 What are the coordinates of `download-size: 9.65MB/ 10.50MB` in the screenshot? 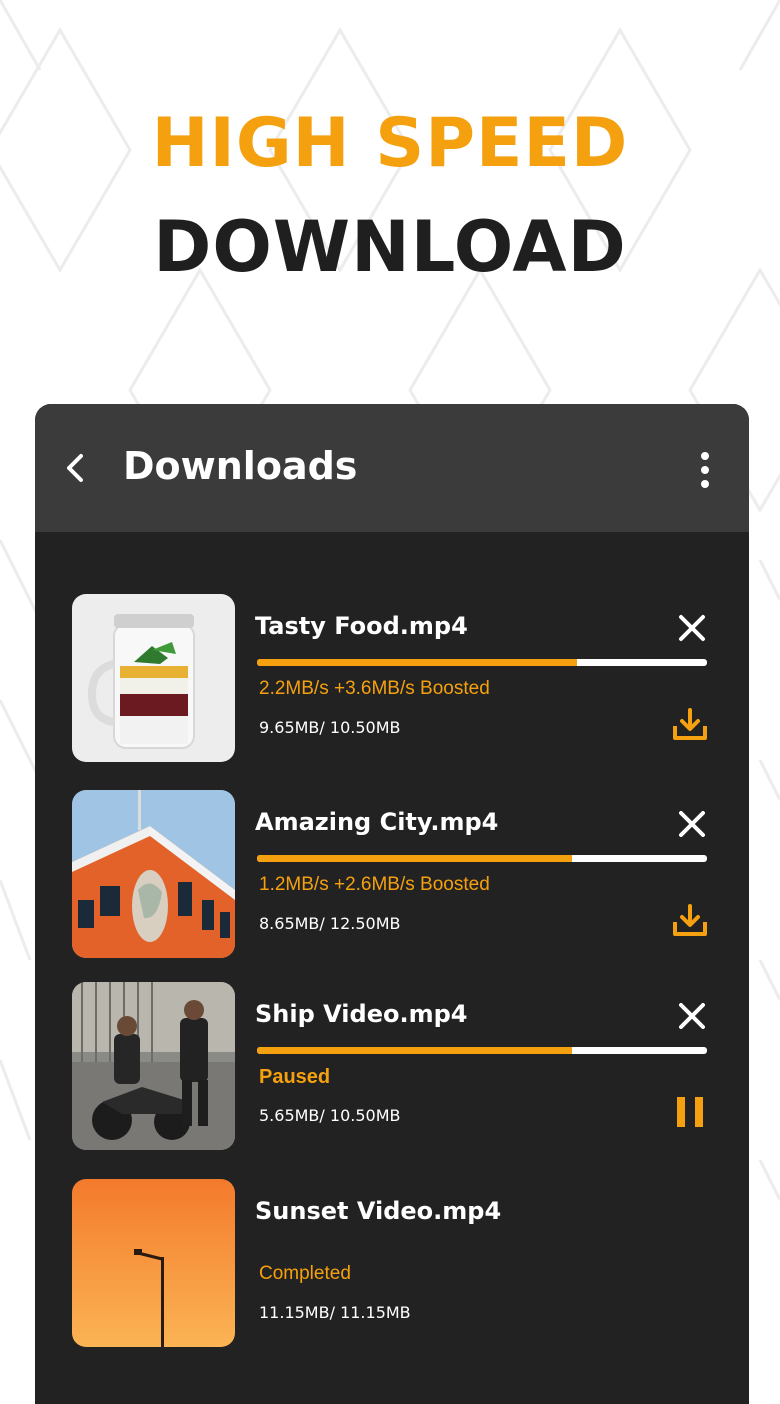 It's located at (330, 727).